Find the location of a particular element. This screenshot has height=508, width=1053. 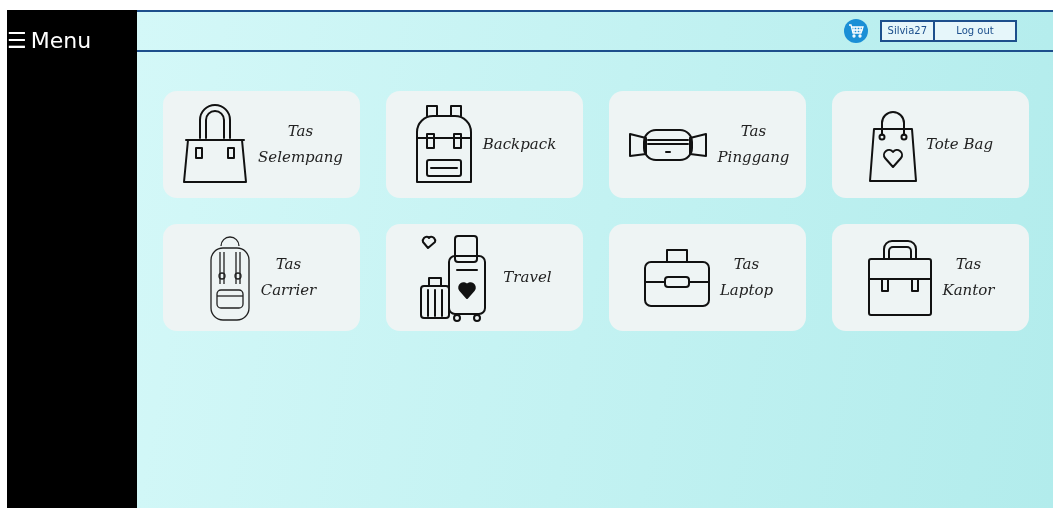

category-card: Tote Bag is located at coordinates (930, 144).